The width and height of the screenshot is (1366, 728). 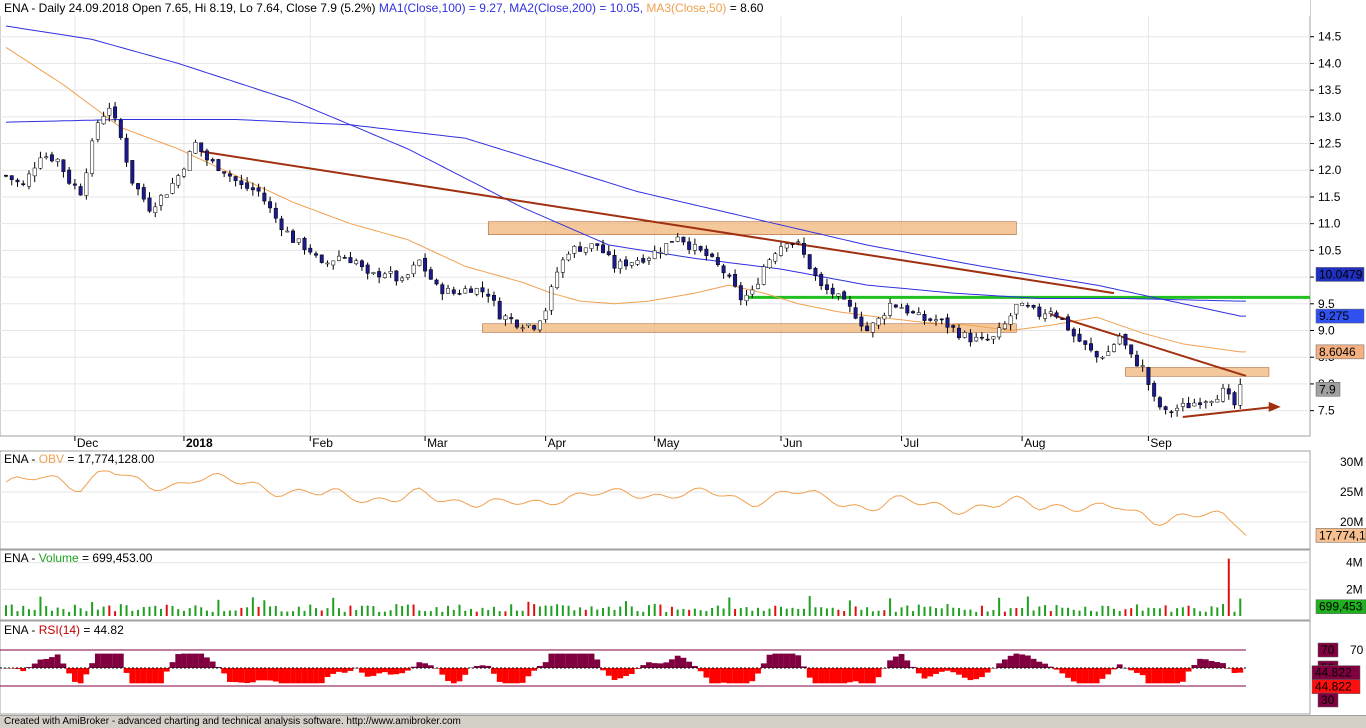 I want to click on month-label: Sep, so click(x=1161, y=443).